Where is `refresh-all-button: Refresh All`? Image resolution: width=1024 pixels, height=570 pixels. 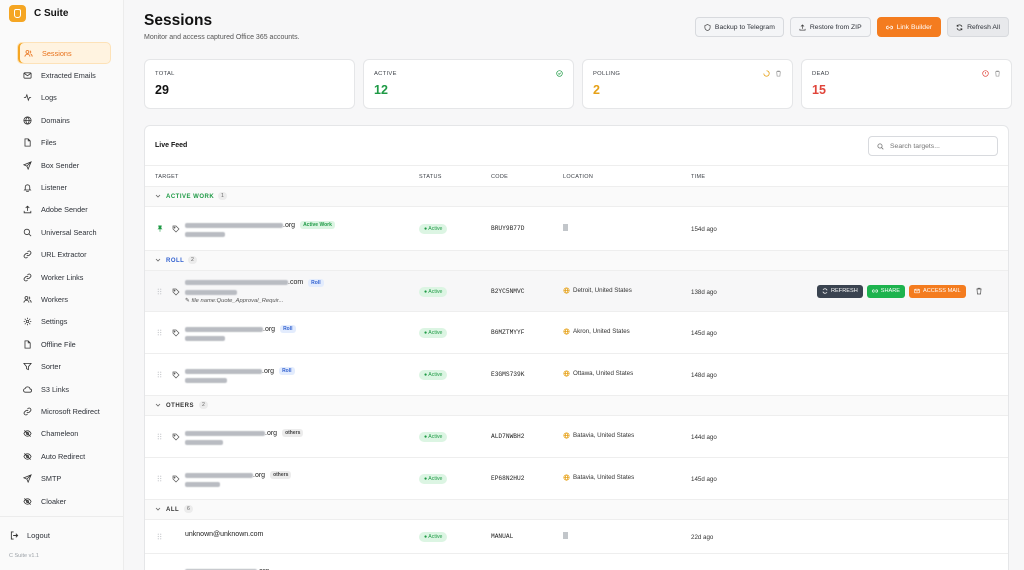 refresh-all-button: Refresh All is located at coordinates (978, 27).